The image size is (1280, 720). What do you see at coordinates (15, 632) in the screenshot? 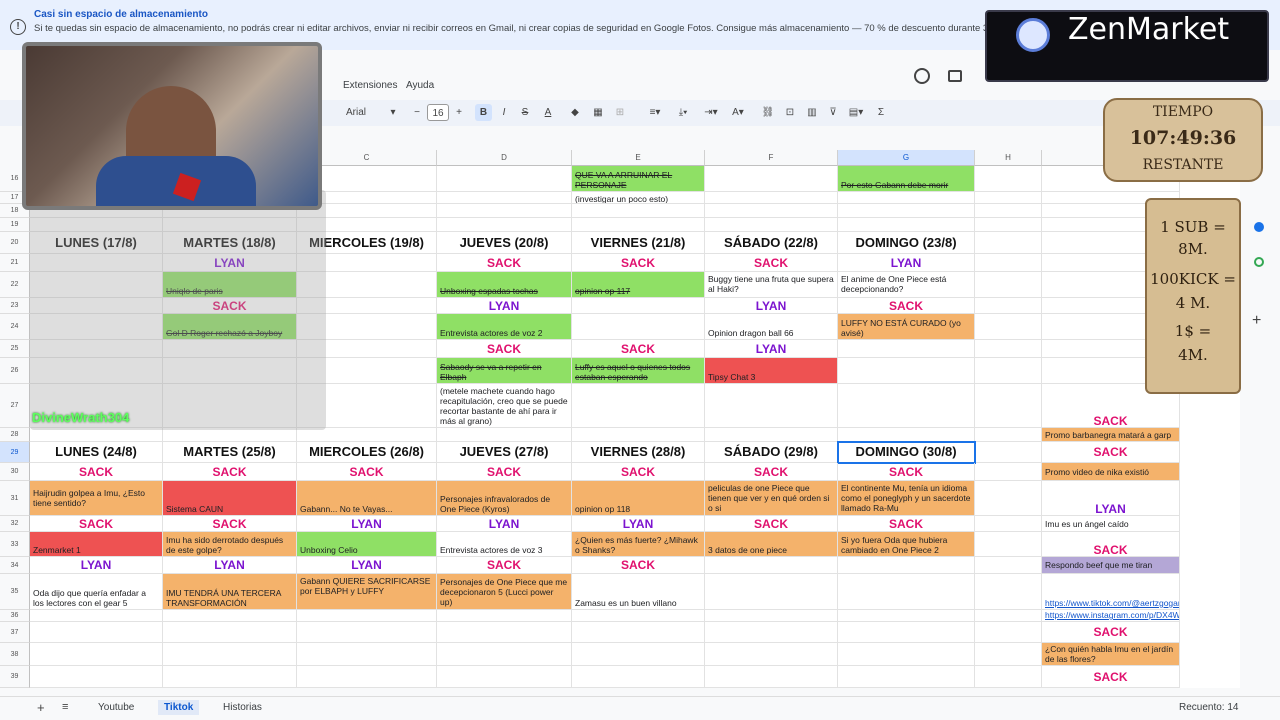
I see `row-header: 37` at bounding box center [15, 632].